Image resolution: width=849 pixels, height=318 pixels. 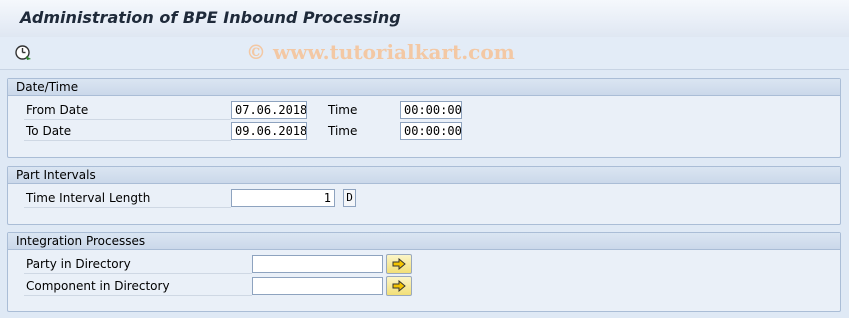 I want to click on page-title: Administration of BPE Inbound Processing, so click(x=210, y=17).